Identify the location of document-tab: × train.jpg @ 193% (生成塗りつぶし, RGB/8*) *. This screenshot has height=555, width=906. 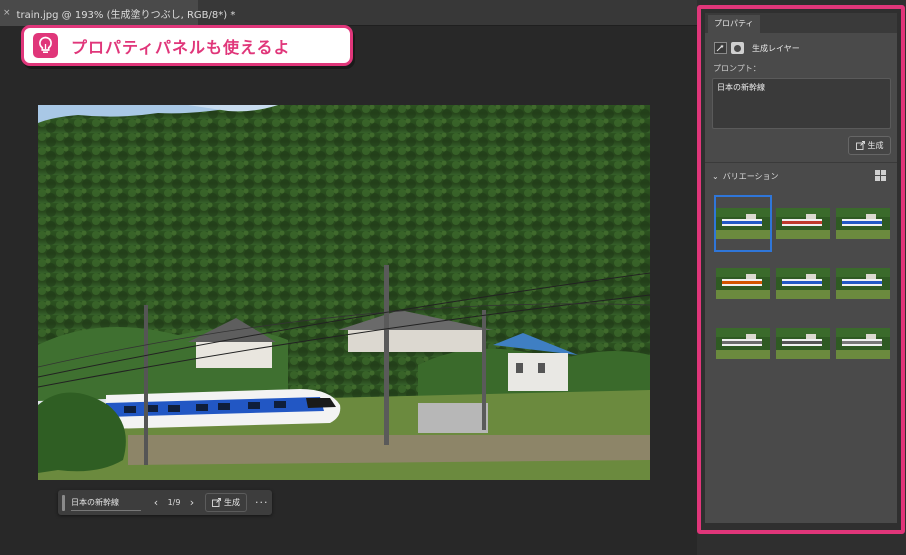
(117, 13).